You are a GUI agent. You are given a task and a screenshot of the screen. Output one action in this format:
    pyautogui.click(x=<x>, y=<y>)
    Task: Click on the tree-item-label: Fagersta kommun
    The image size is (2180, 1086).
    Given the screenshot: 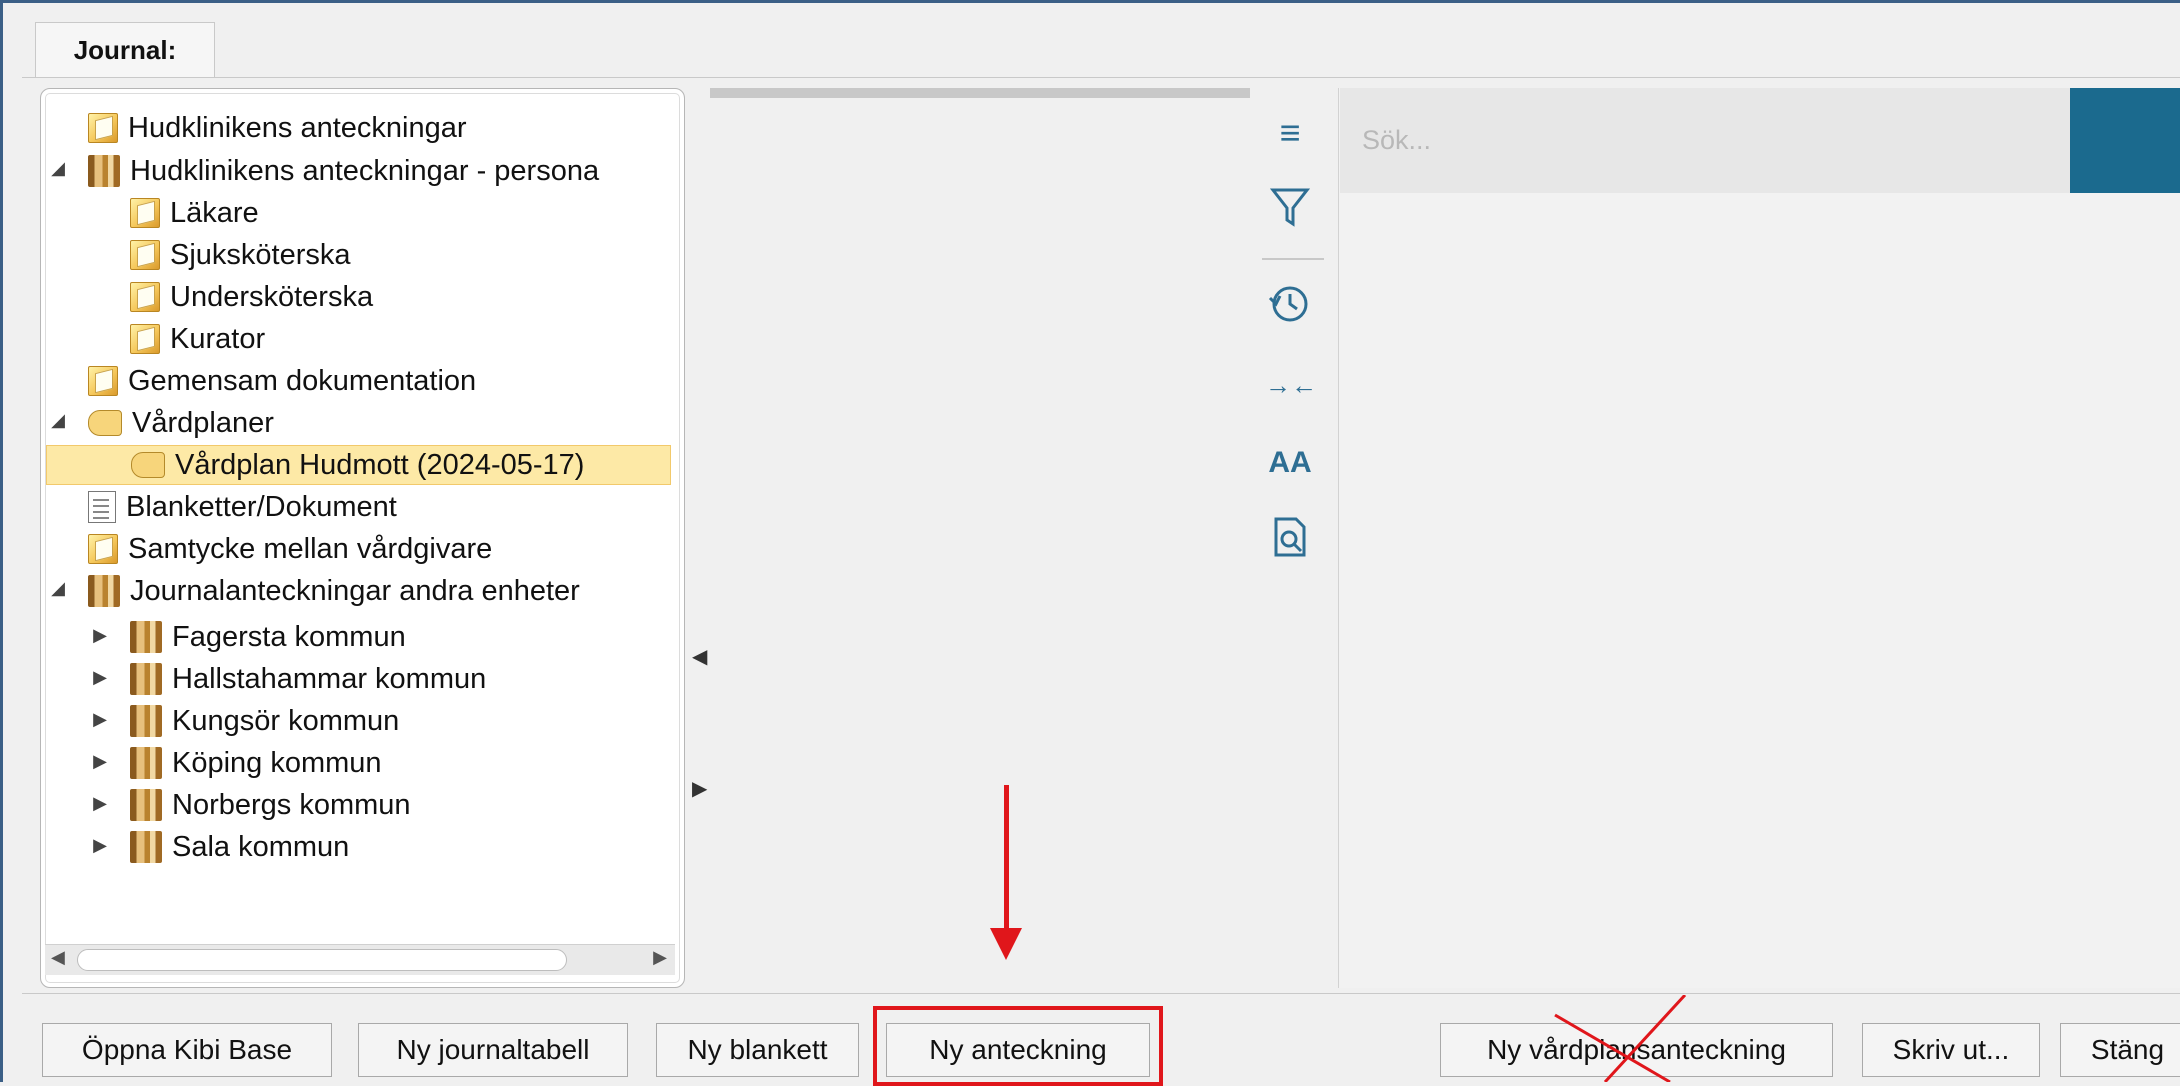 What is the action you would take?
    pyautogui.click(x=289, y=636)
    